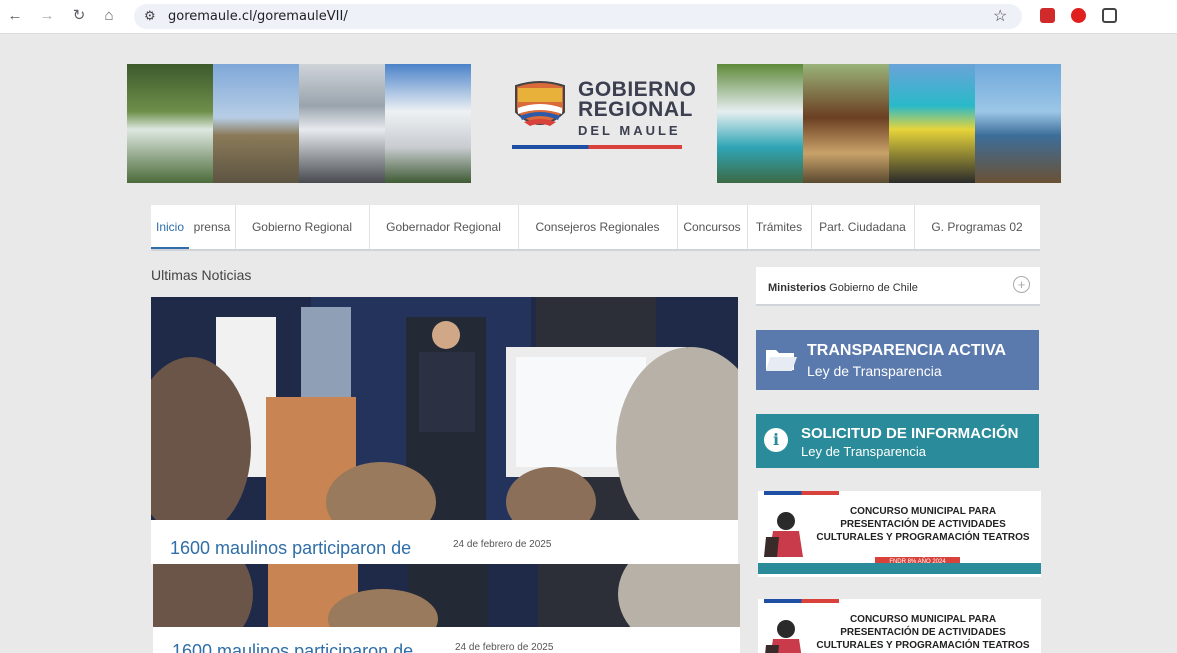 The height and width of the screenshot is (653, 1177). Describe the element at coordinates (776, 440) in the screenshot. I see `info-icon: i` at that location.